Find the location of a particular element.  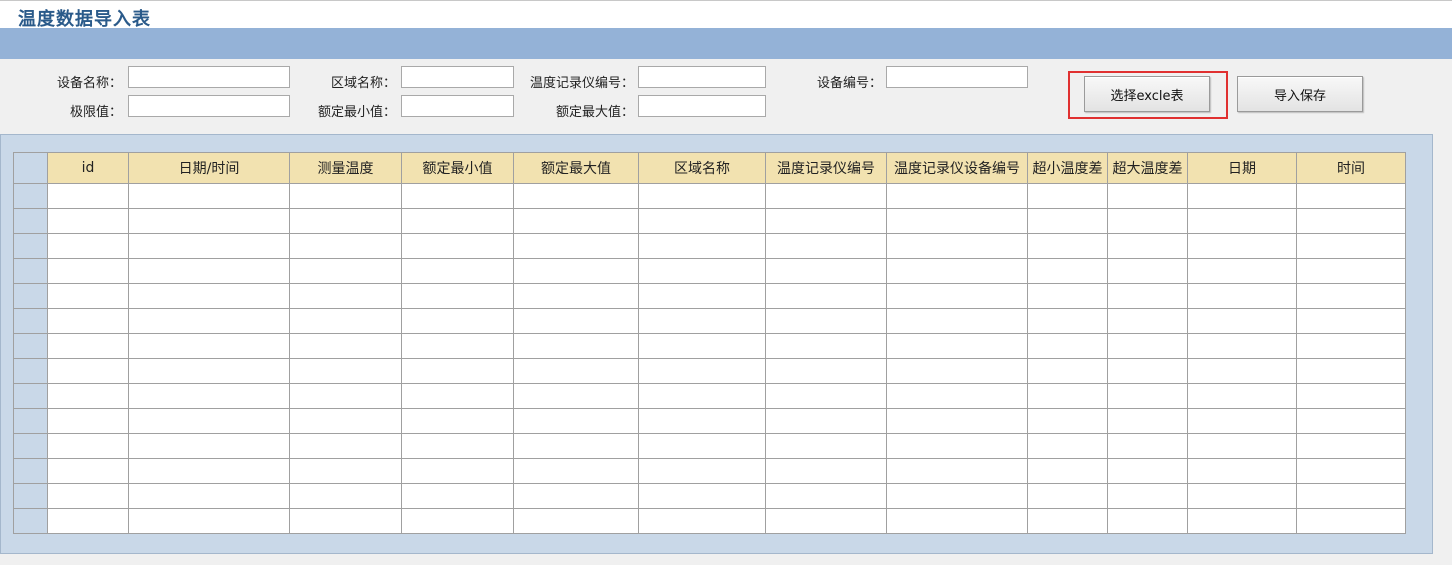

column-header: 日期 is located at coordinates (1242, 168).